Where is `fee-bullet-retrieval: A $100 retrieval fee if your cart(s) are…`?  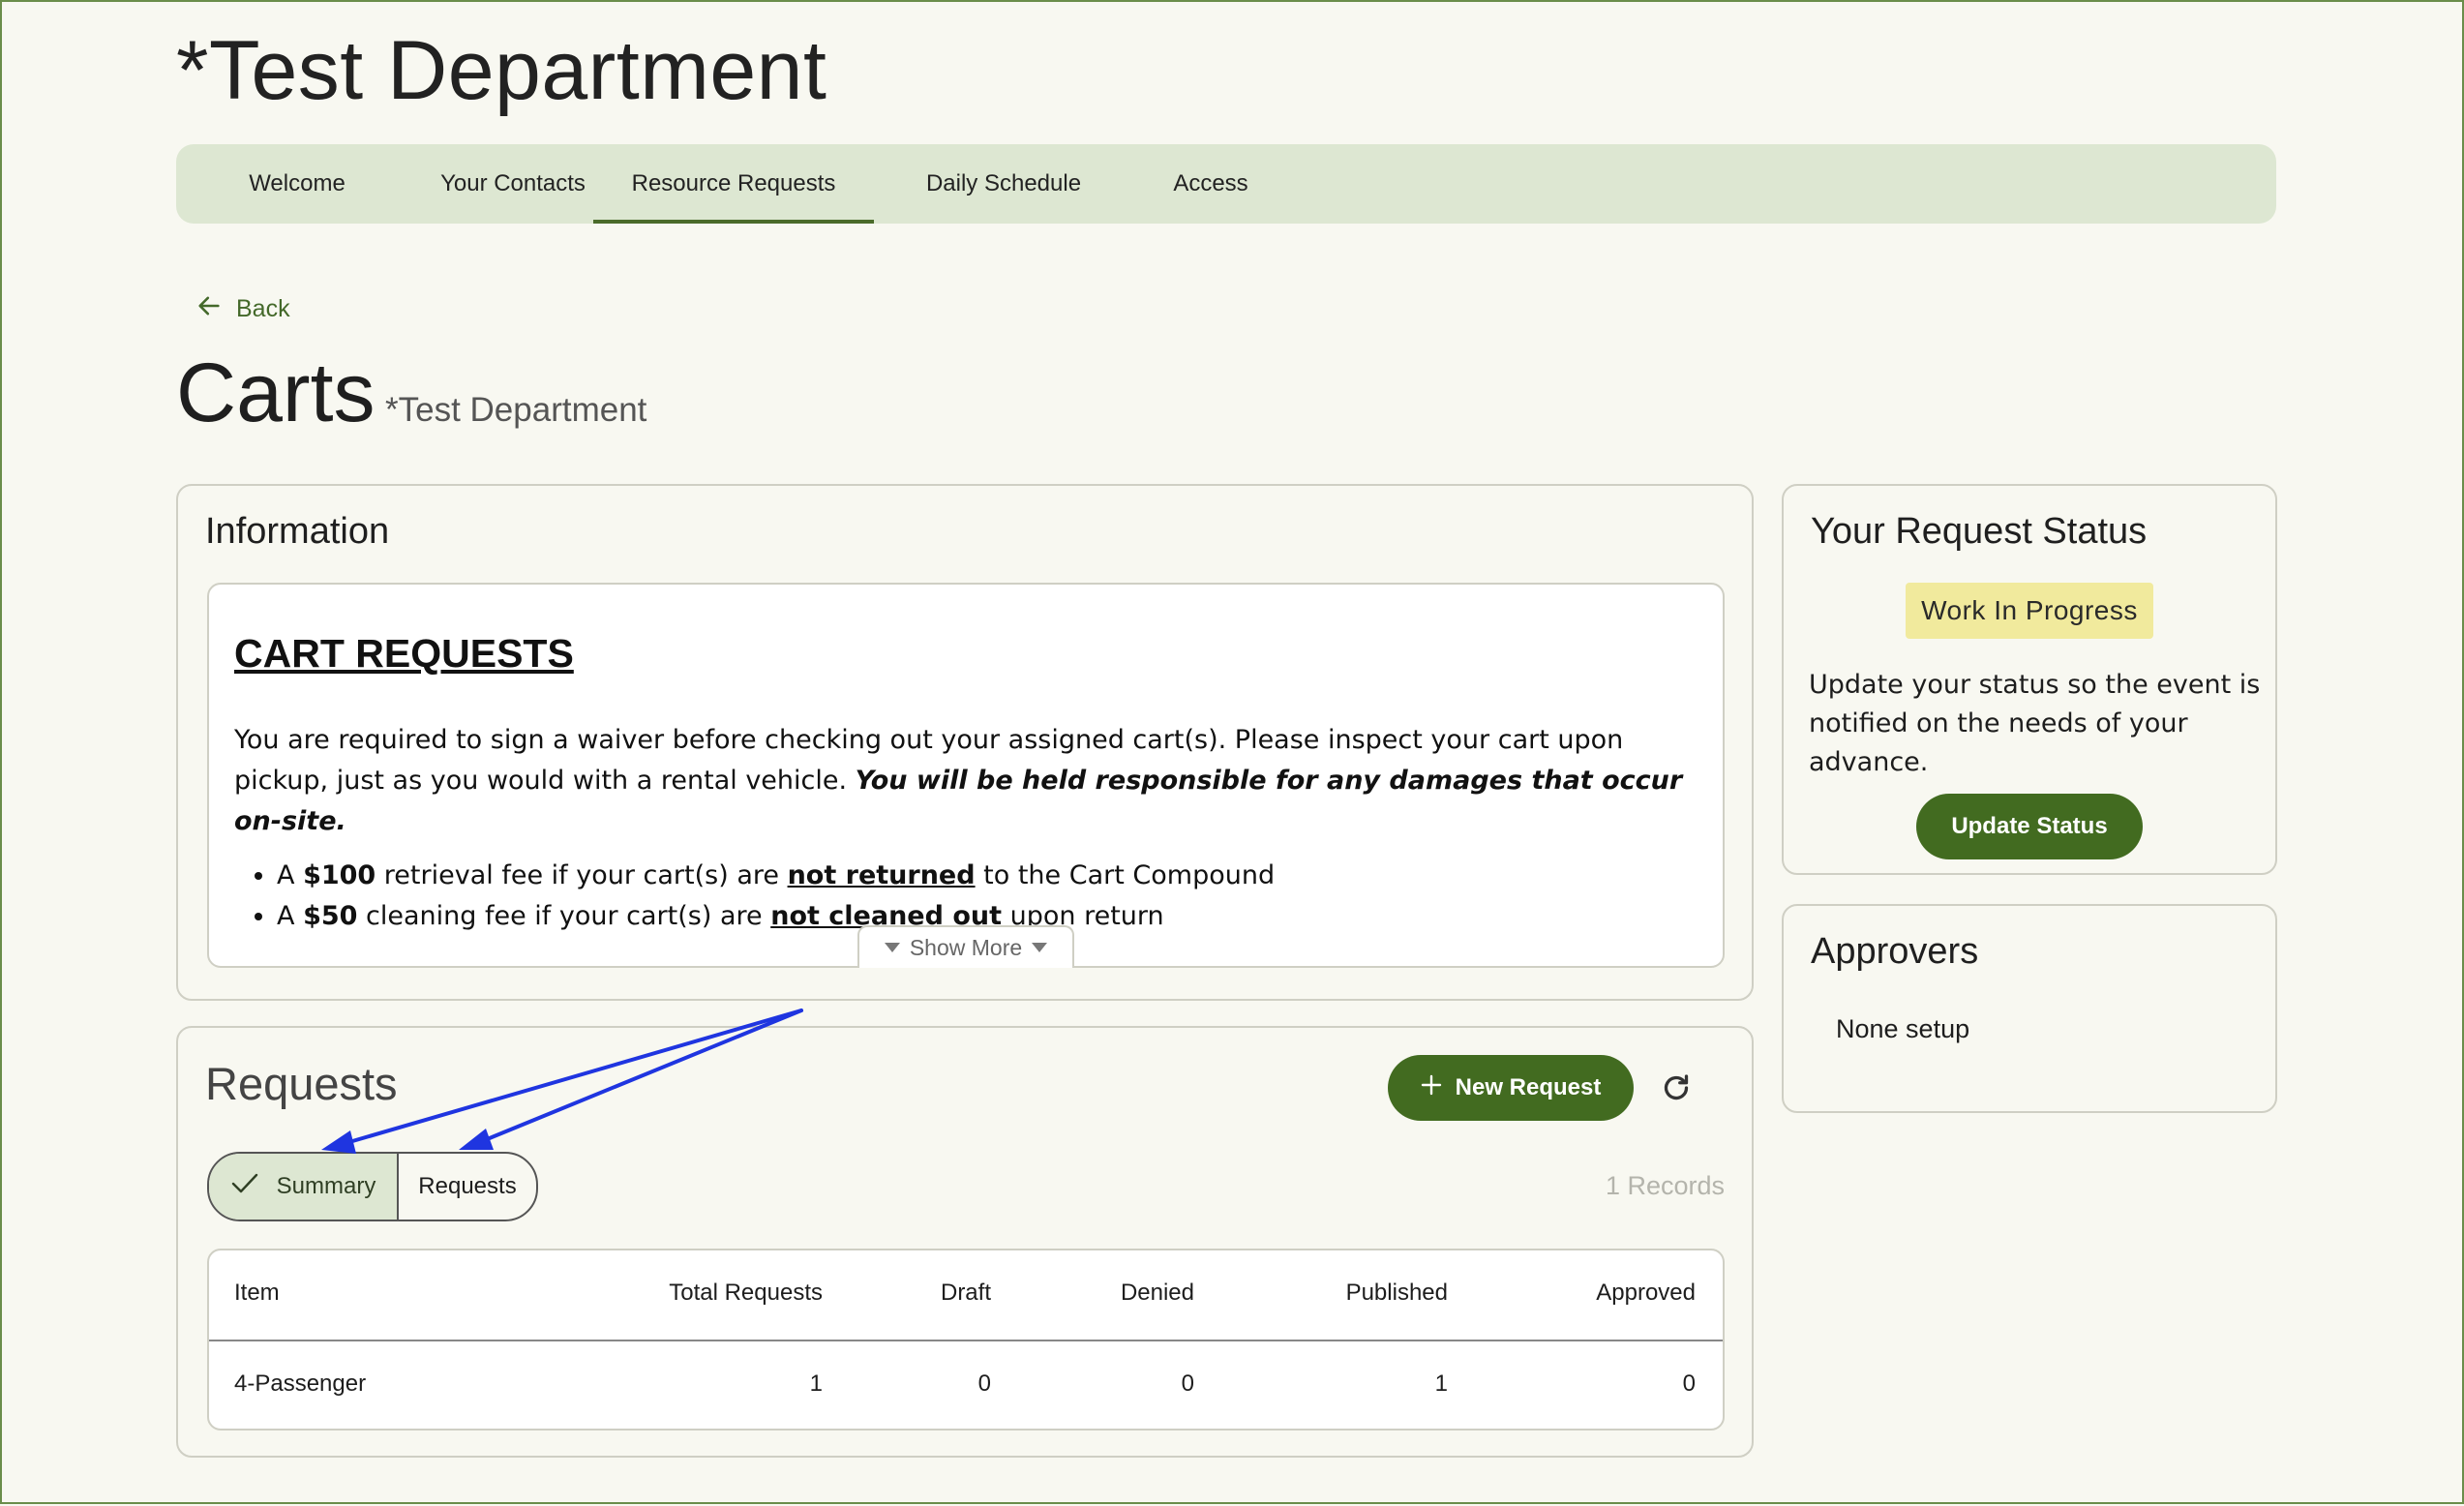 fee-bullet-retrieval: A $100 retrieval fee if your cart(s) are… is located at coordinates (991, 876).